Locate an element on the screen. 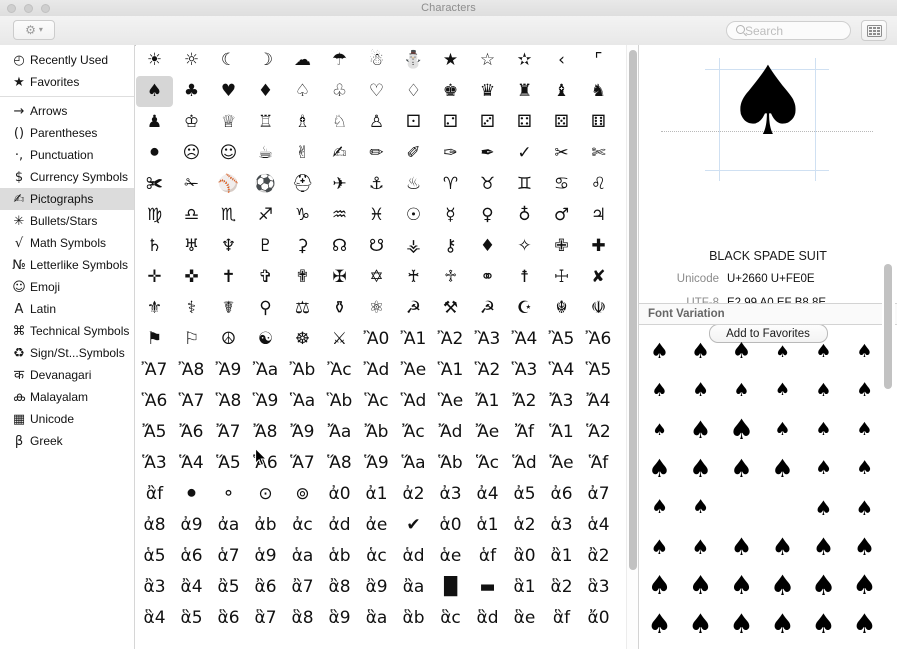 This screenshot has height=649, width=897. character-cell: Ἂ8 is located at coordinates (191, 370).